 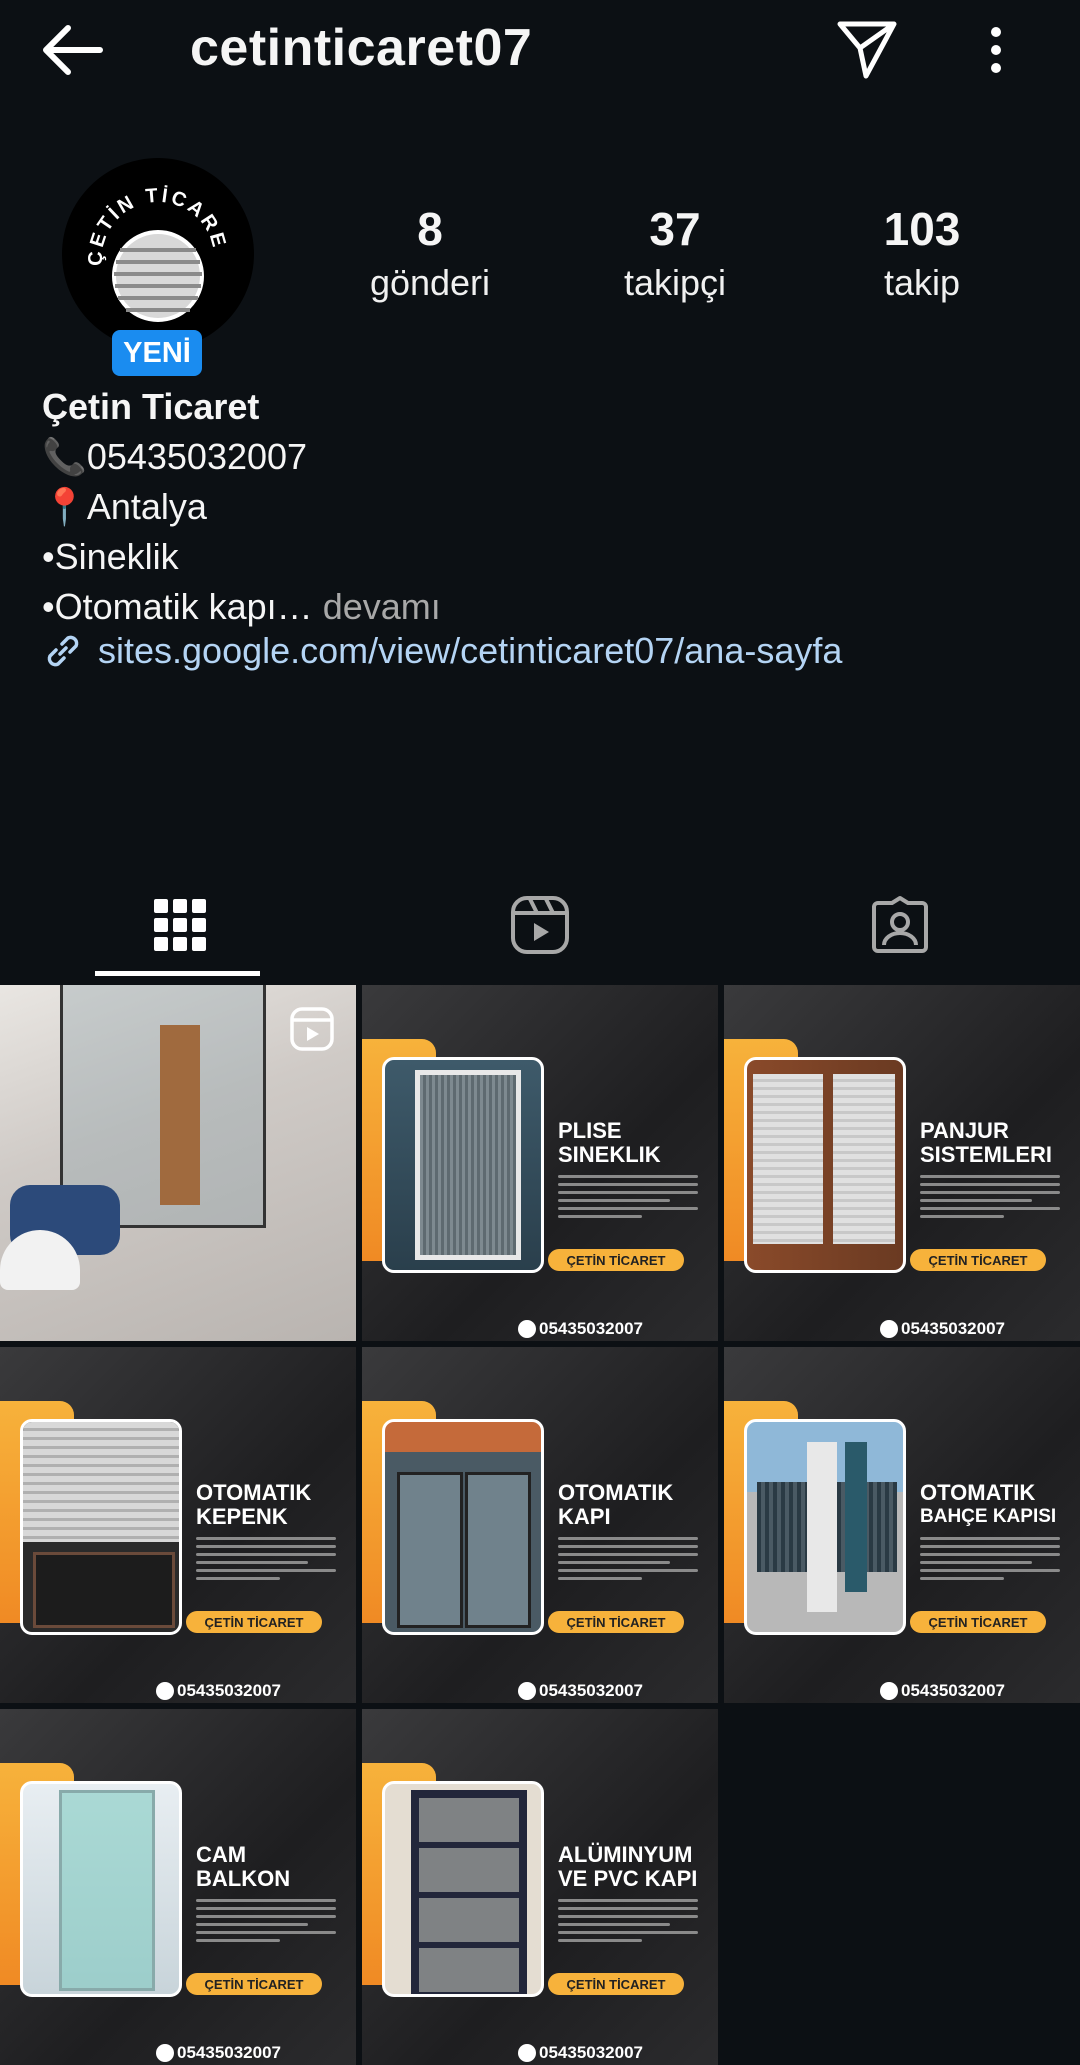 I want to click on tab-tagged, so click(x=900, y=925).